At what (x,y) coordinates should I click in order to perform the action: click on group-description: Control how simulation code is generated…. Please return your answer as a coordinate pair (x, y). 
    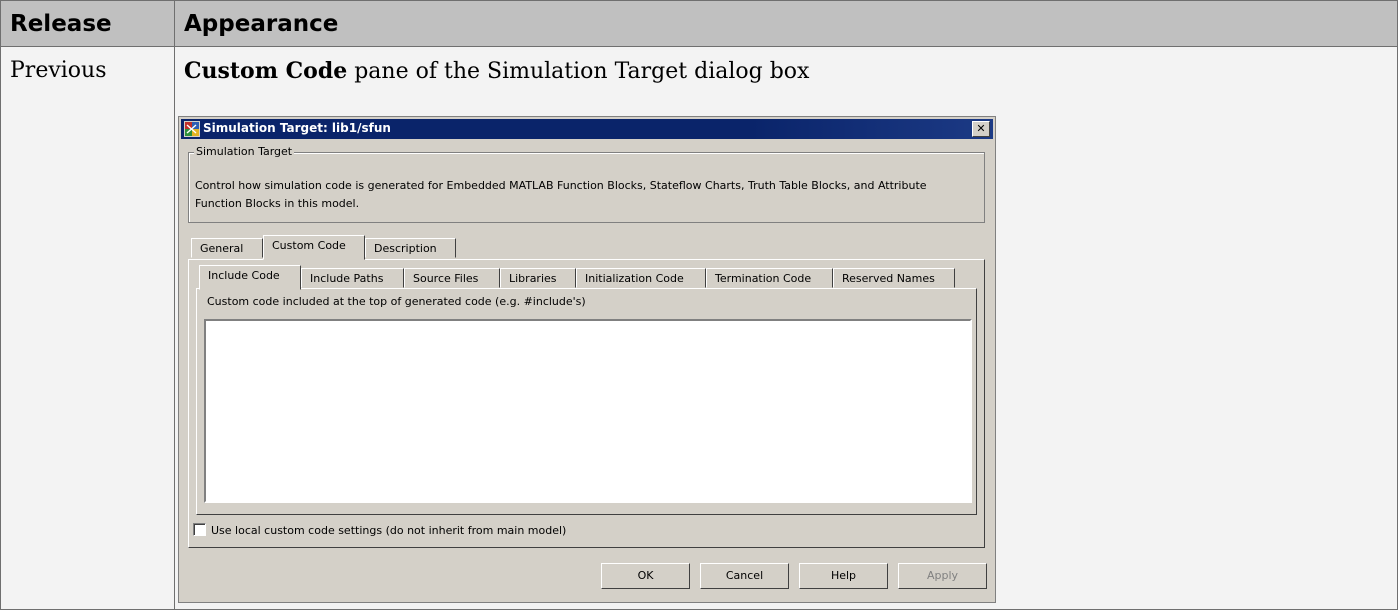
    Looking at the image, I should click on (561, 194).